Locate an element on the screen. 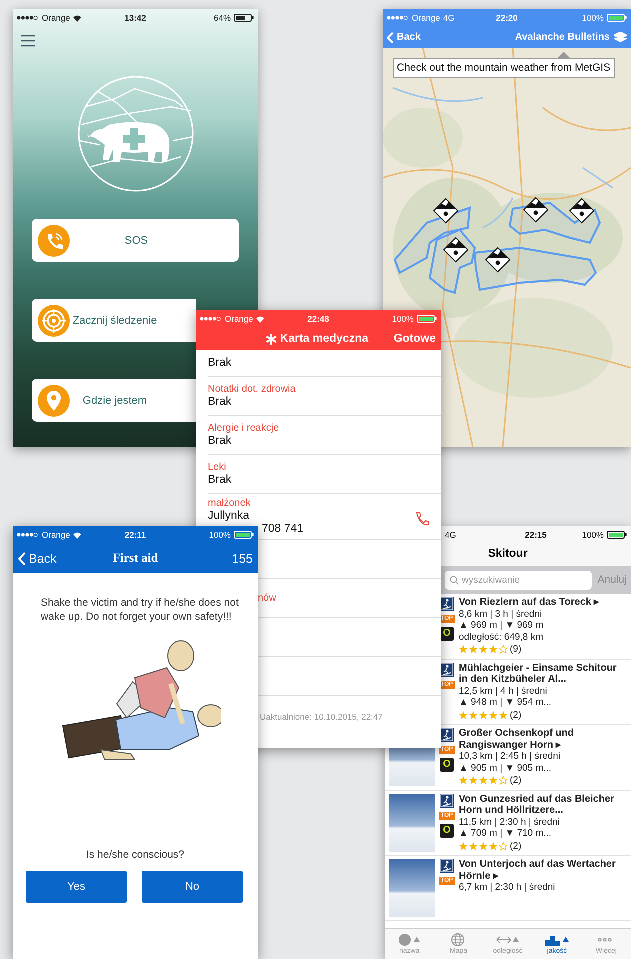 This screenshot has width=631, height=959. status-time: 22:15 is located at coordinates (536, 535).